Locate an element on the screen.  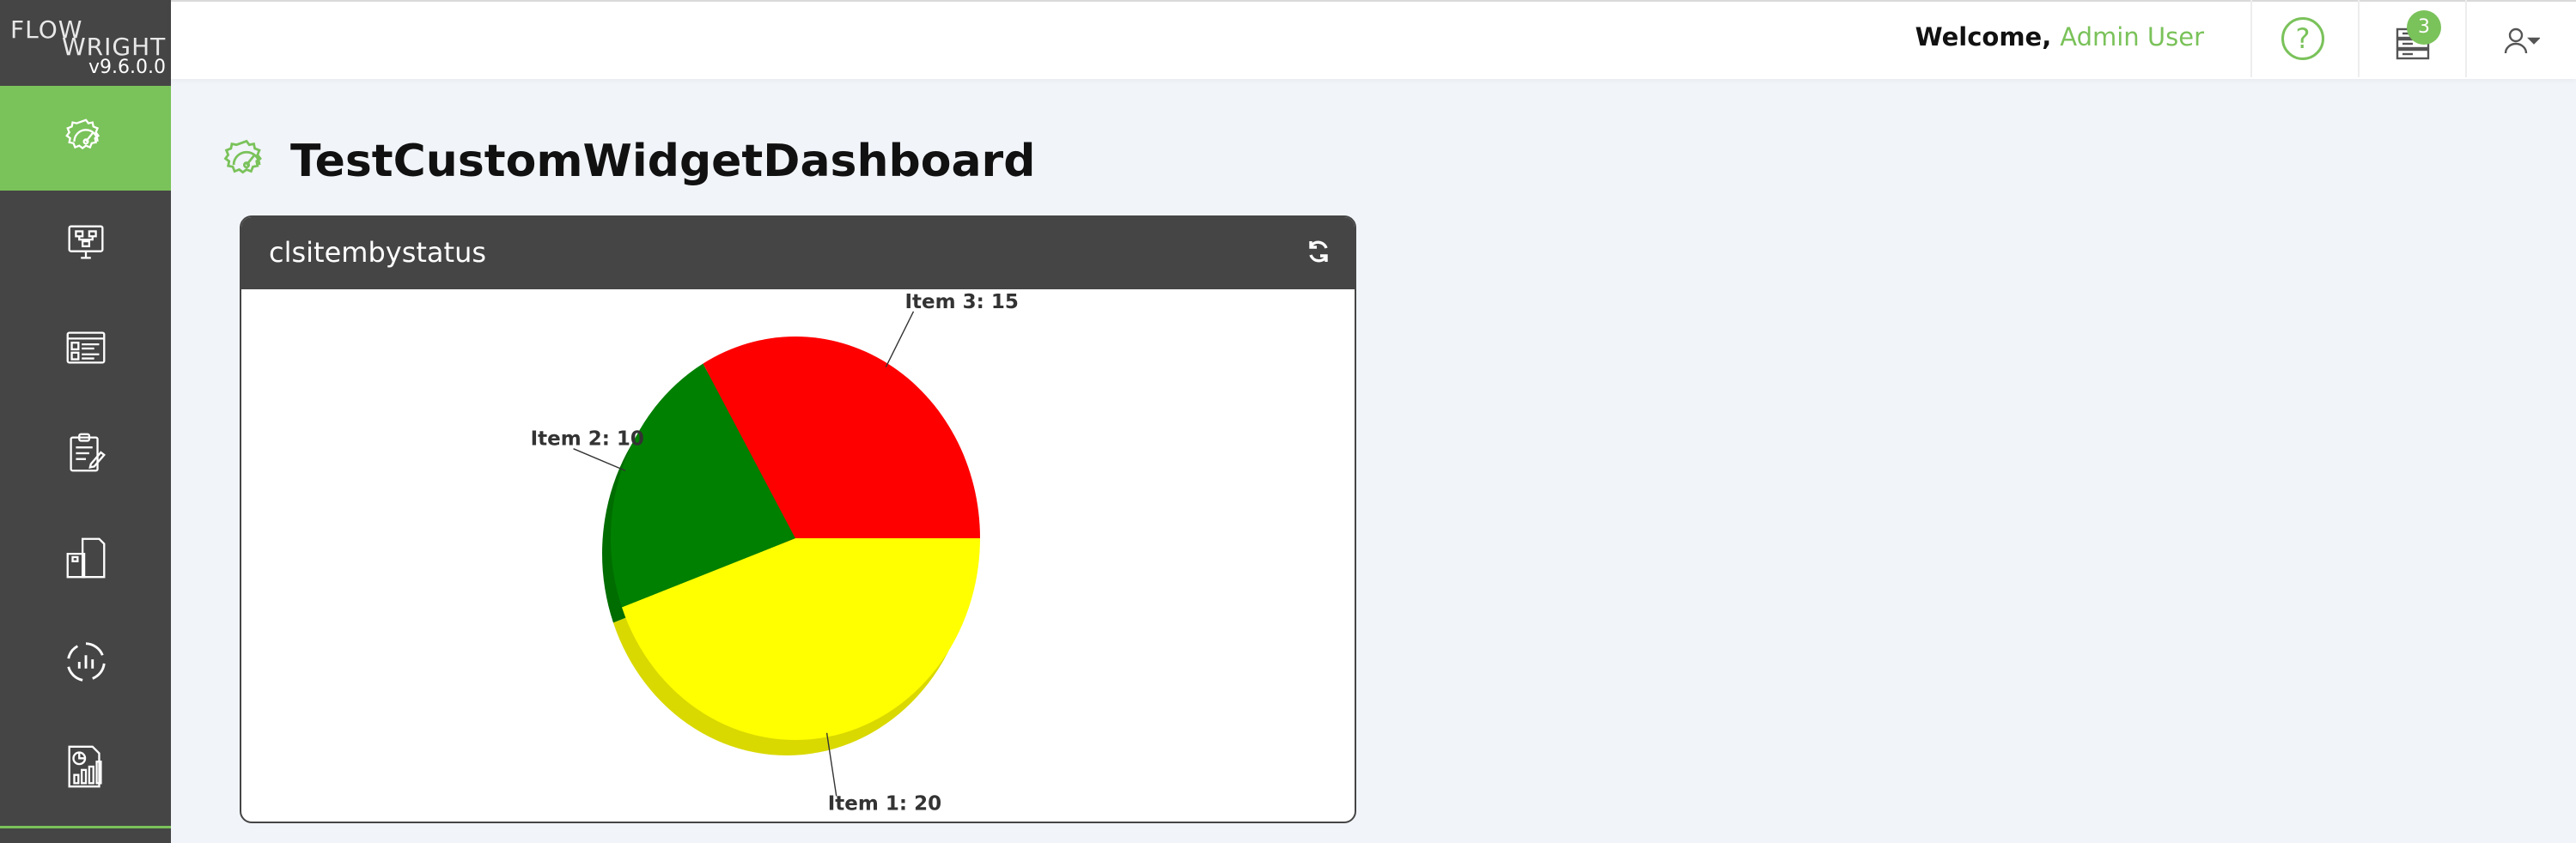
top-header is located at coordinates (1373, 40).